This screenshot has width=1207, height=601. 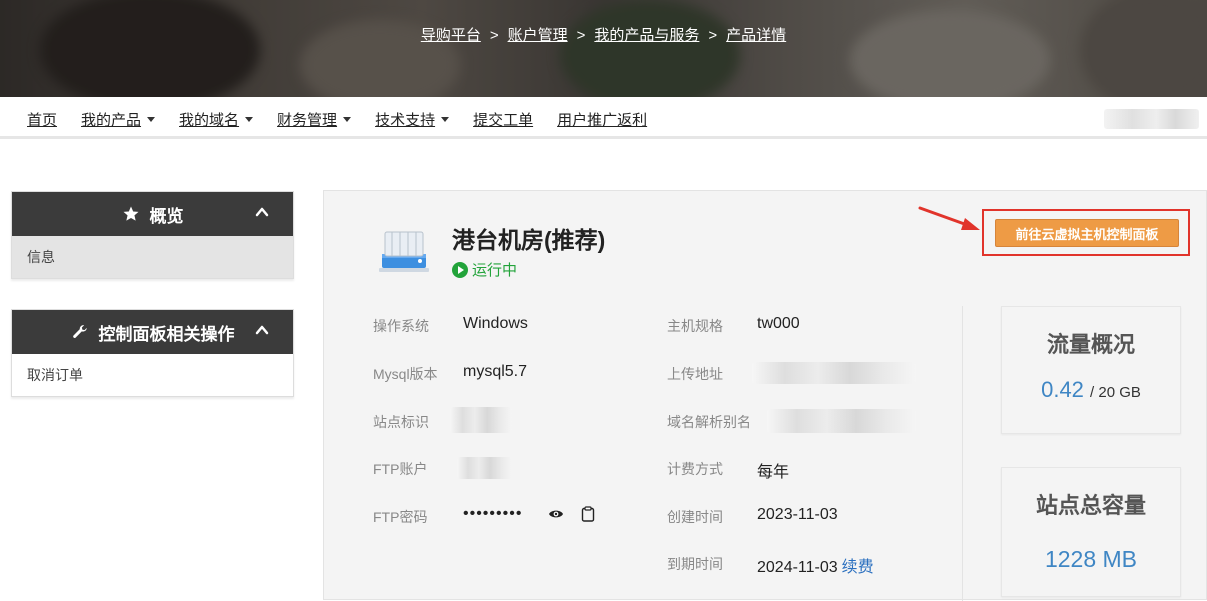 What do you see at coordinates (209, 120) in the screenshot?
I see `nav-item-label: 我的域名` at bounding box center [209, 120].